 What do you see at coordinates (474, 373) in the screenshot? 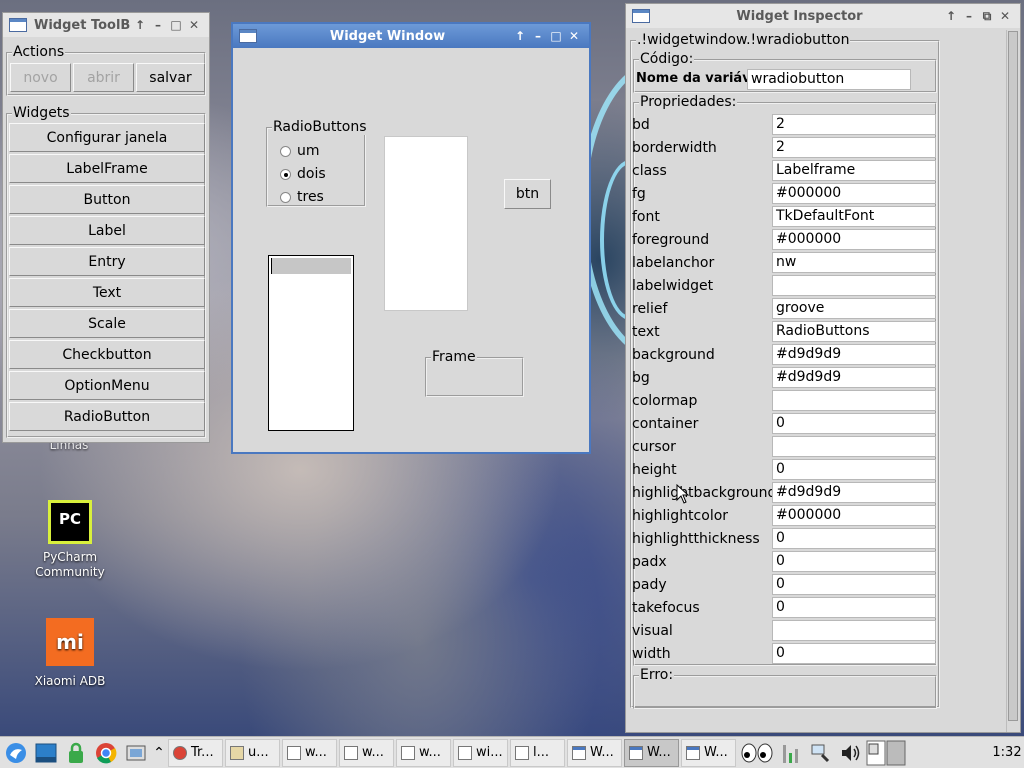
I see `frame-widget: Frame` at bounding box center [474, 373].